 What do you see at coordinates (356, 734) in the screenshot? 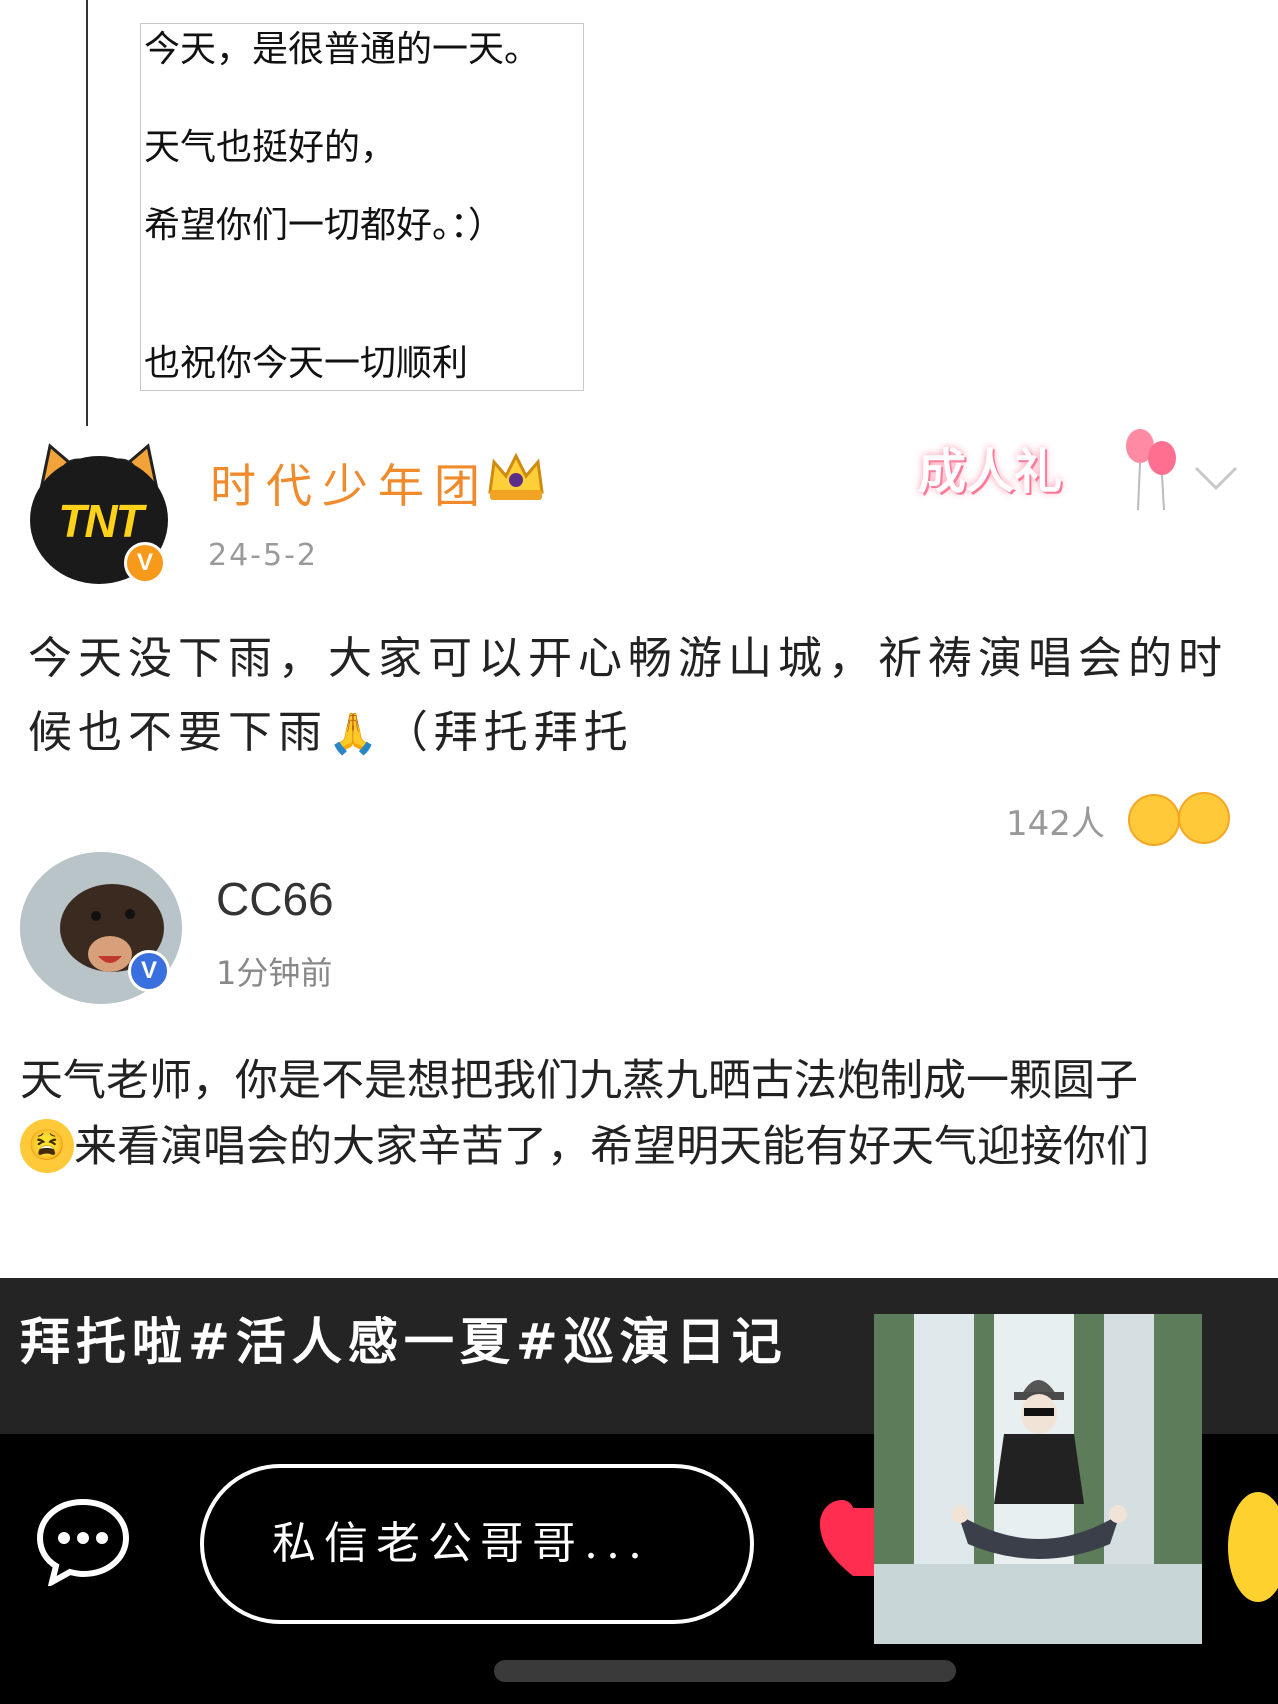
I see `pray-emoji: 🙏` at bounding box center [356, 734].